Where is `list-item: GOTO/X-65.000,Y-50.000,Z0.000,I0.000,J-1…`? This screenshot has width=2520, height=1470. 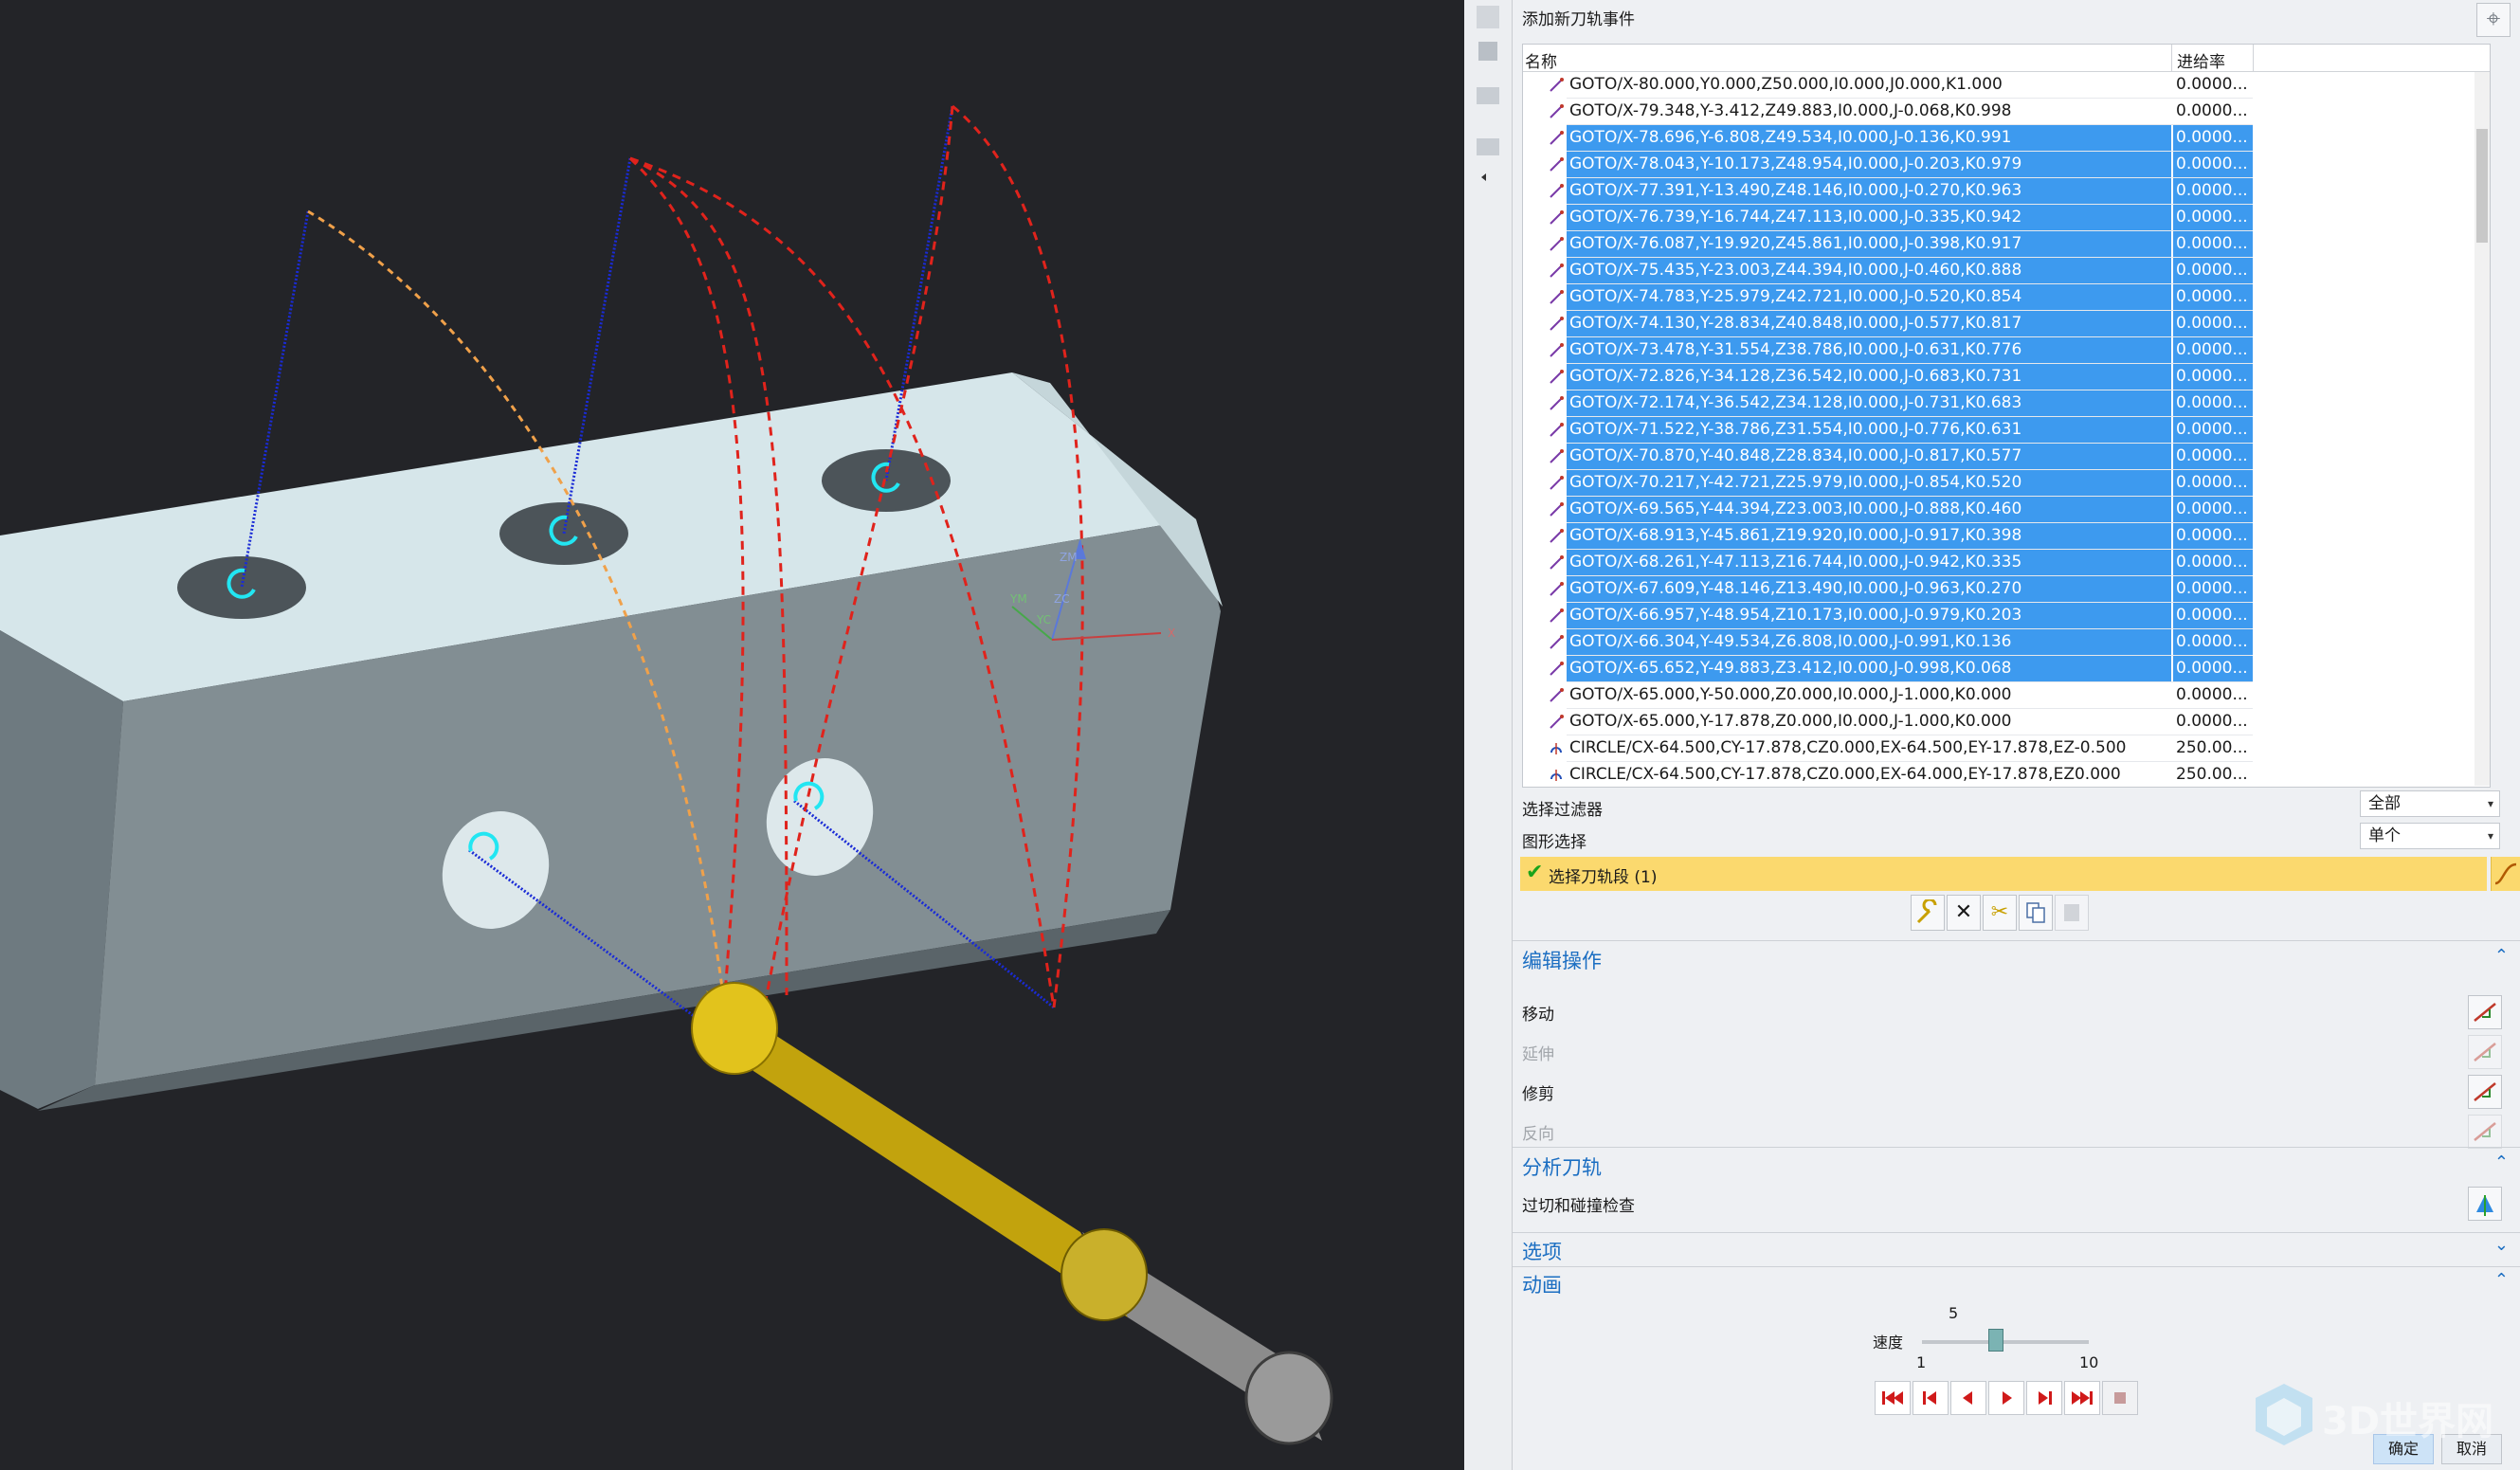 list-item: GOTO/X-65.000,Y-50.000,Z0.000,I0.000,J-1… is located at coordinates (1999, 695).